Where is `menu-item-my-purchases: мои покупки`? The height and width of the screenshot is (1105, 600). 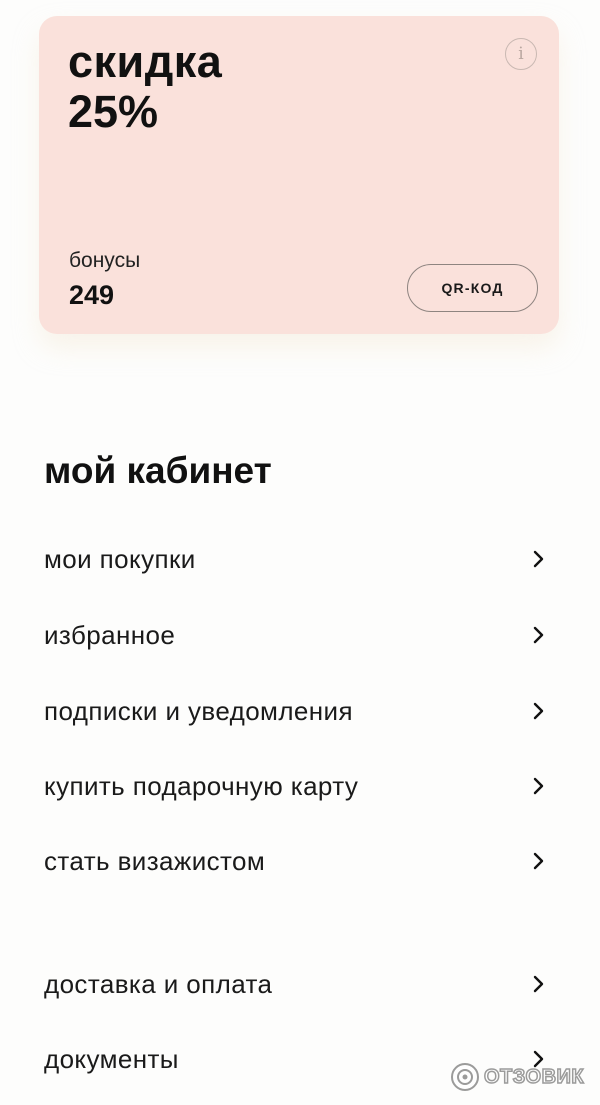 menu-item-my-purchases: мои покупки is located at coordinates (300, 560).